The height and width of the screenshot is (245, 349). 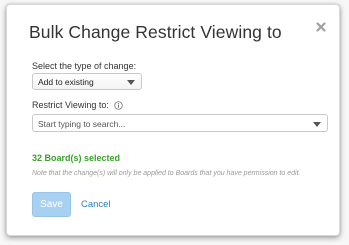 What do you see at coordinates (96, 204) in the screenshot?
I see `cancel-link: Cancel` at bounding box center [96, 204].